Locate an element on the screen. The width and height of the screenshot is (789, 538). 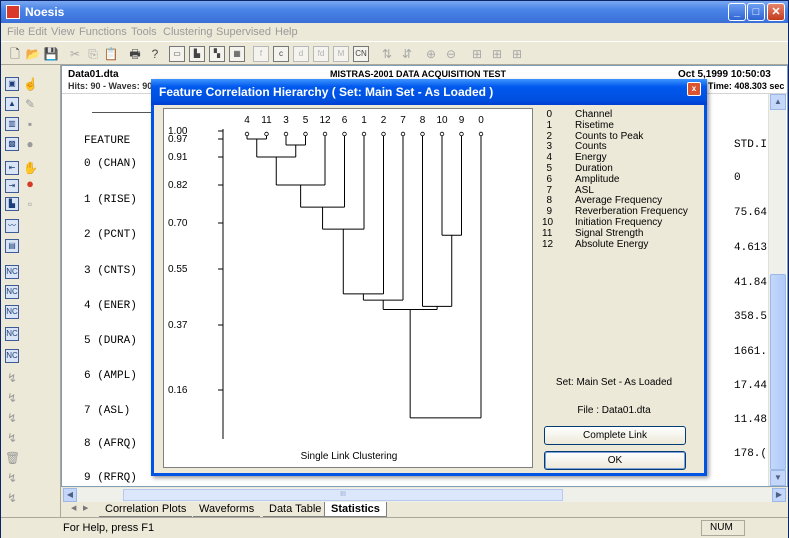
tab-correlation-plots: Correlation Plots is located at coordinates (146, 509).